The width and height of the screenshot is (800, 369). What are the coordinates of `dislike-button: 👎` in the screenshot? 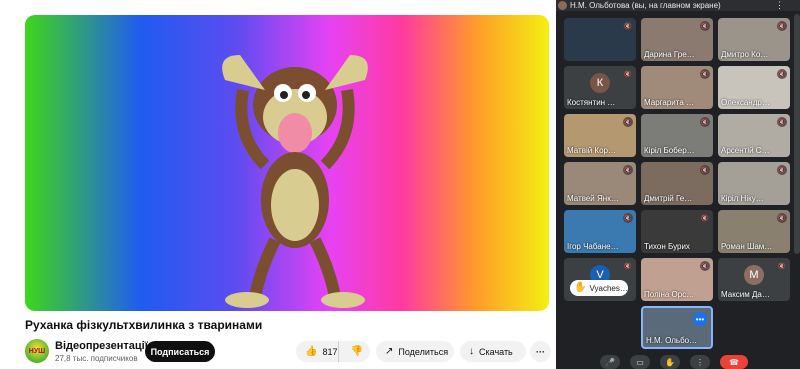 It's located at (357, 351).